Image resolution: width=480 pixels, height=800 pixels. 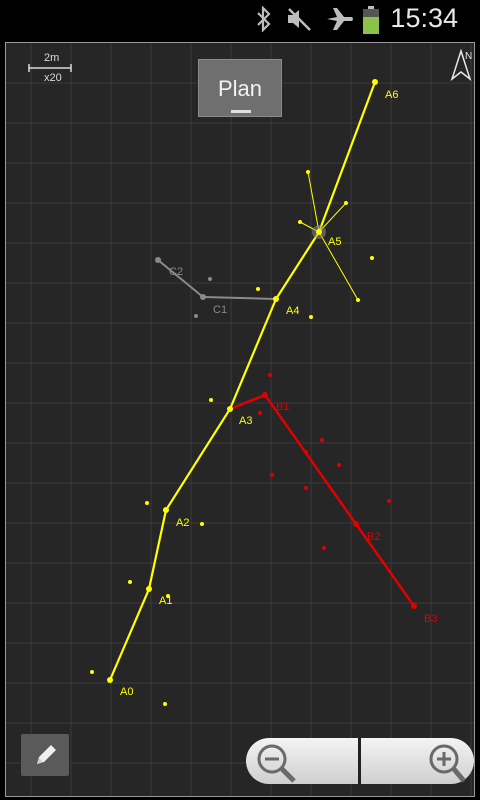 What do you see at coordinates (334, 242) in the screenshot?
I see `label-a5: A5` at bounding box center [334, 242].